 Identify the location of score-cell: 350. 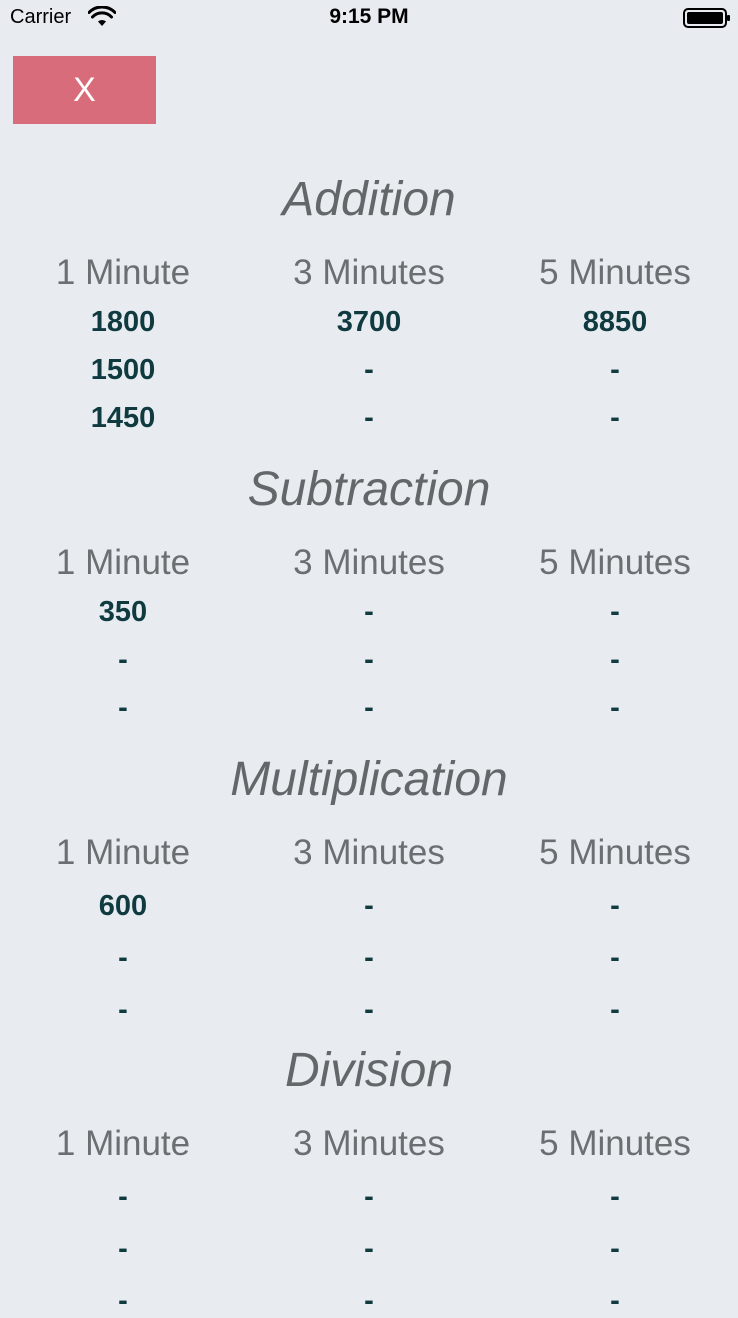
(123, 612).